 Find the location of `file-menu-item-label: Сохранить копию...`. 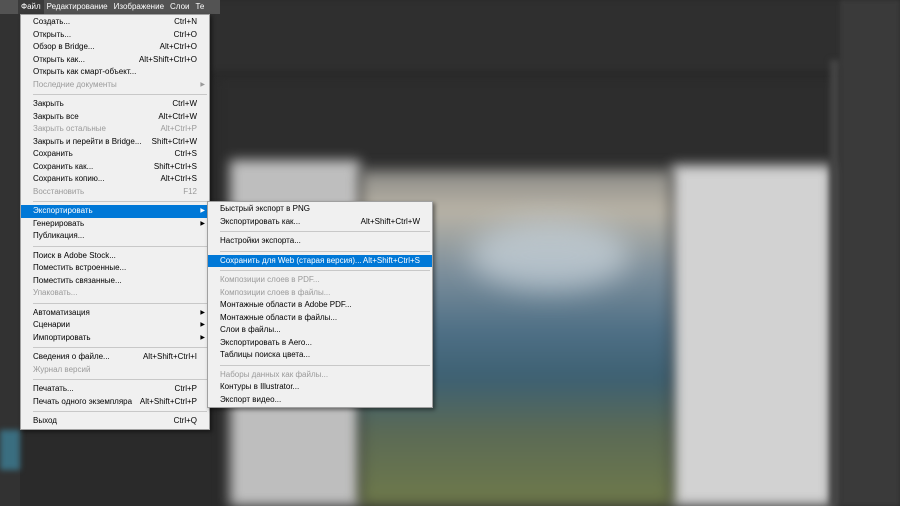

file-menu-item-label: Сохранить копию... is located at coordinates (69, 178).